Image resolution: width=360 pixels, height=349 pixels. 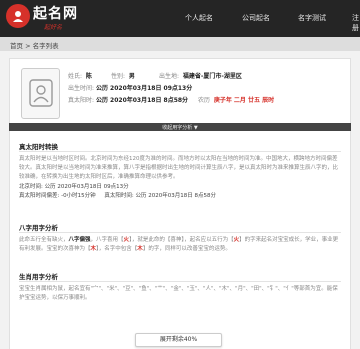 I want to click on gender-info: 性别: 男, so click(x=123, y=76).